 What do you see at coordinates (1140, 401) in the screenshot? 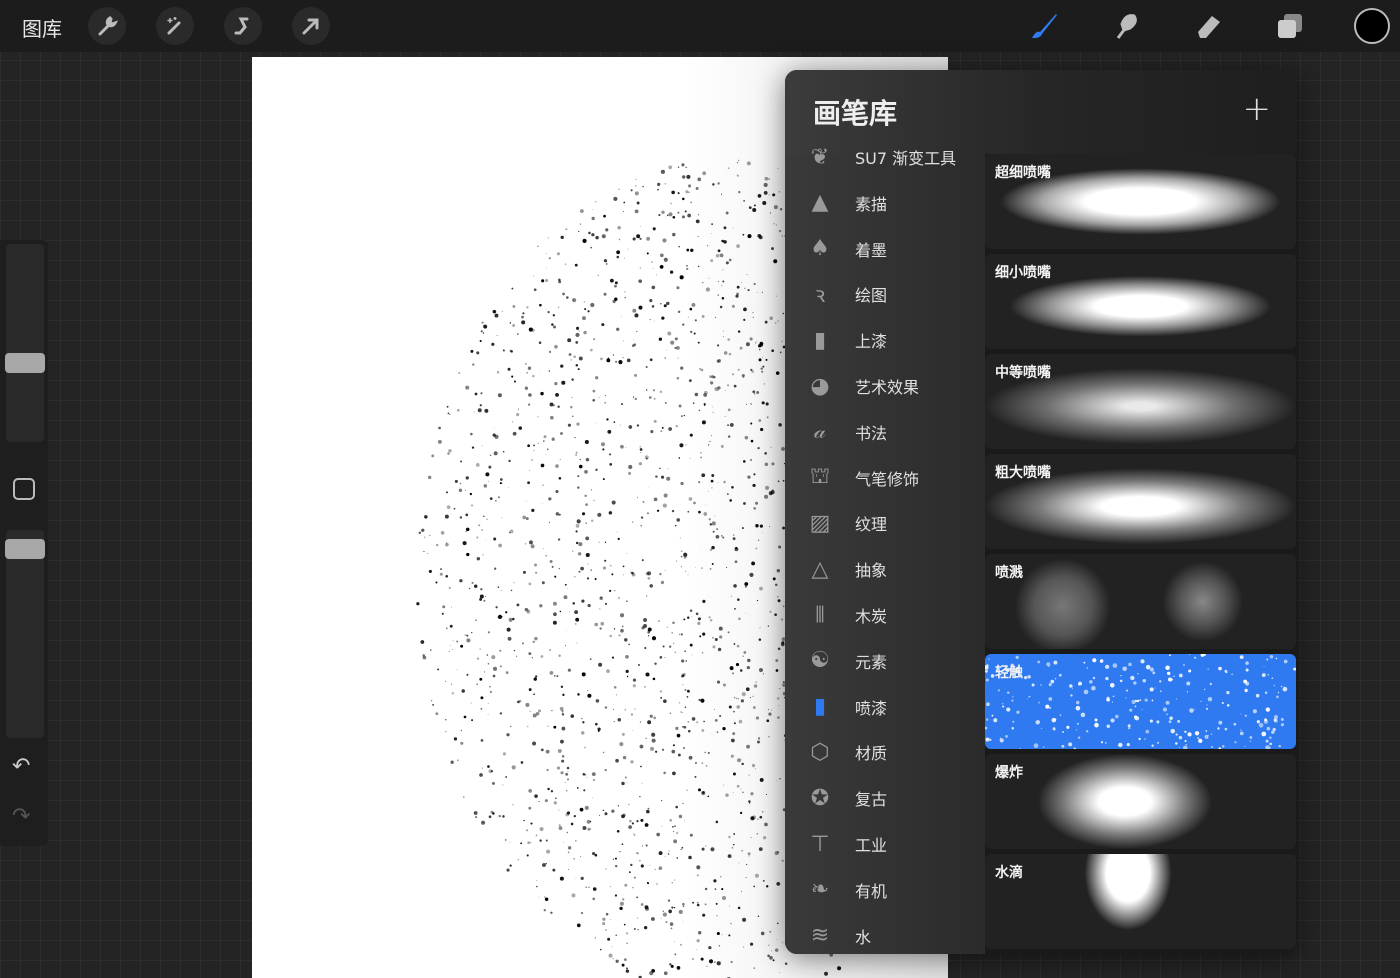
I see `brush-item: 中等喷嘴` at bounding box center [1140, 401].